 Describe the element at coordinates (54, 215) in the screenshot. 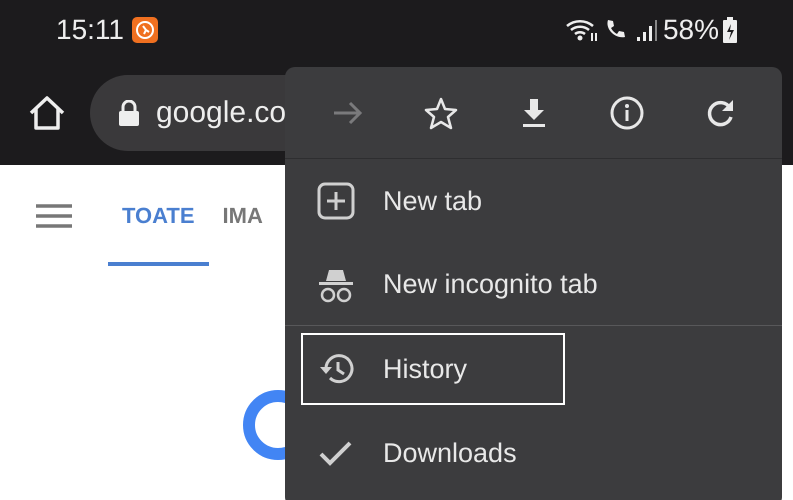

I see `menu-icon` at that location.